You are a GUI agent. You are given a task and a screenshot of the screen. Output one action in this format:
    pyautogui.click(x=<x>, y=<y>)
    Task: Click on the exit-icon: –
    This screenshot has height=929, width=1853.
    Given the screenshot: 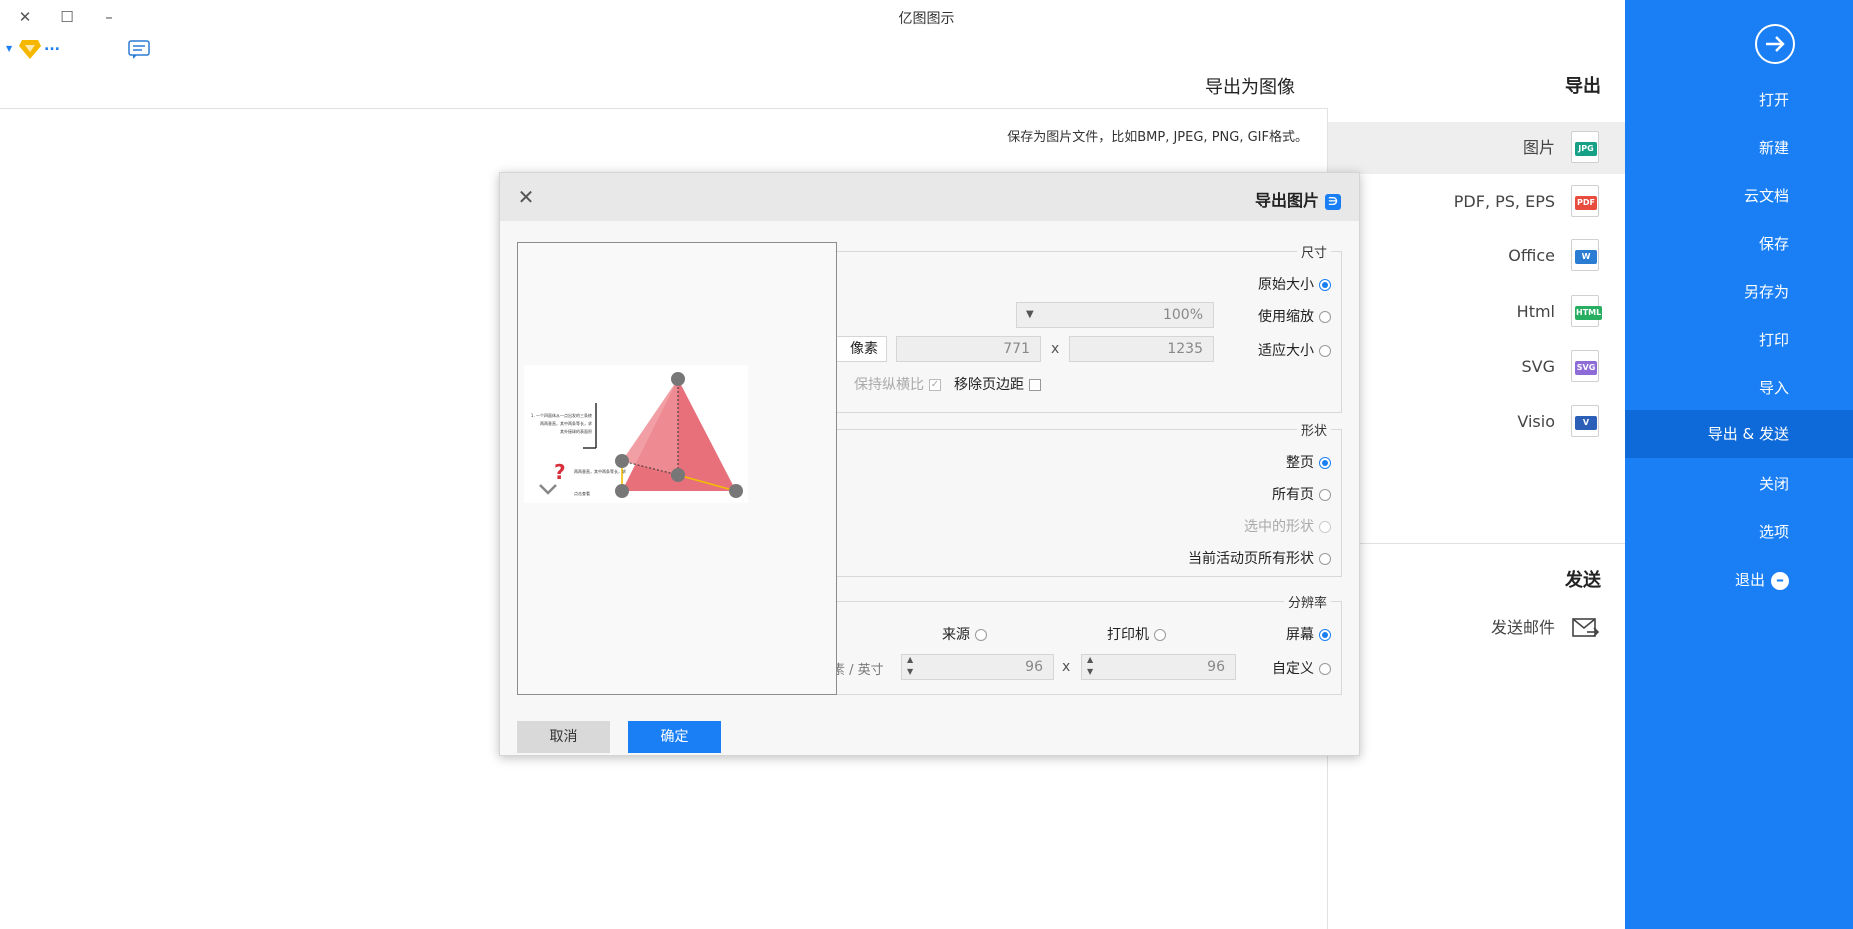 What is the action you would take?
    pyautogui.click(x=1780, y=580)
    